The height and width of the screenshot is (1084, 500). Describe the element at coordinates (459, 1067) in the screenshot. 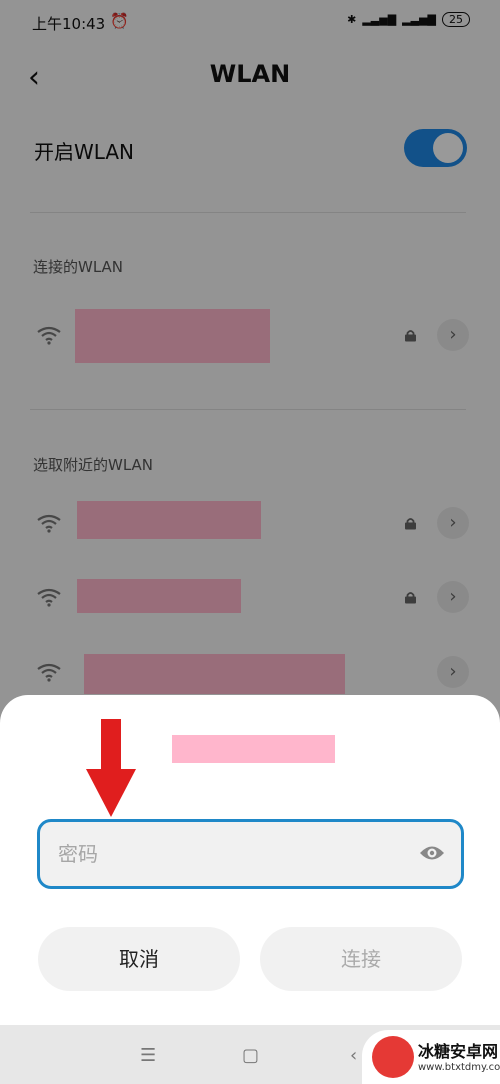

I see `watermark-url: www.btxtdmy.com` at that location.